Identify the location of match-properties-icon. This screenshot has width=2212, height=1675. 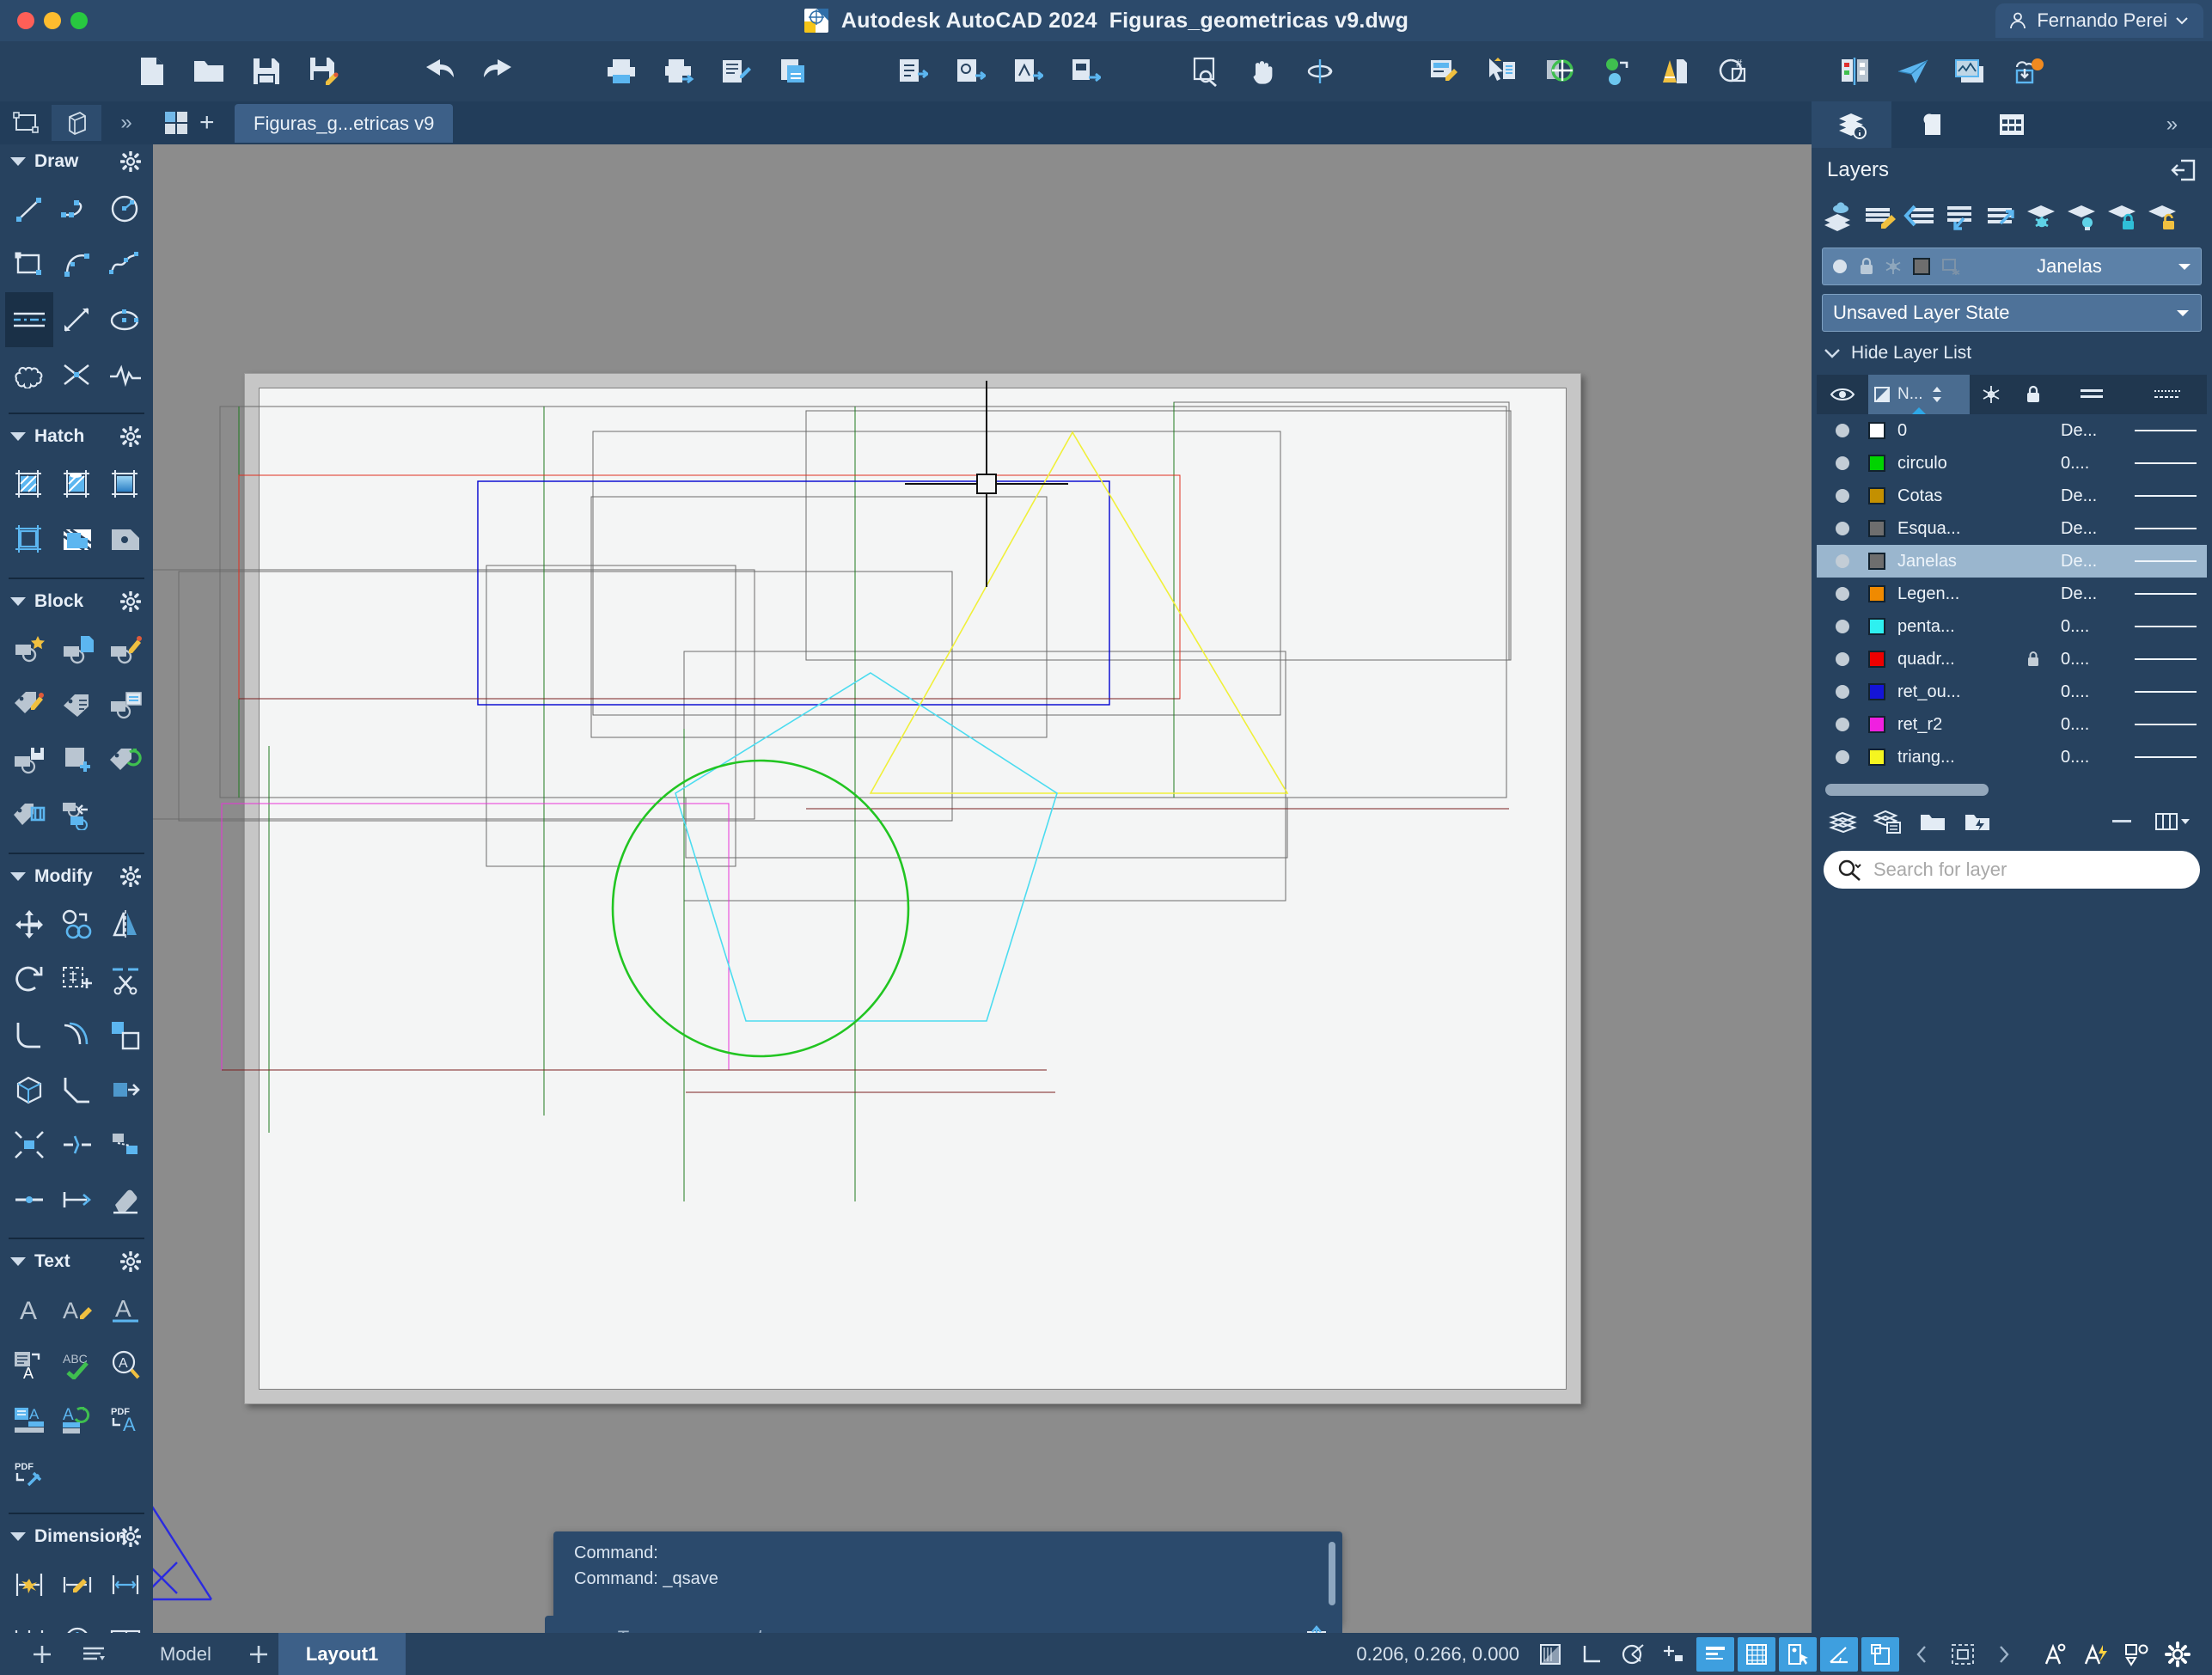
(1559, 71).